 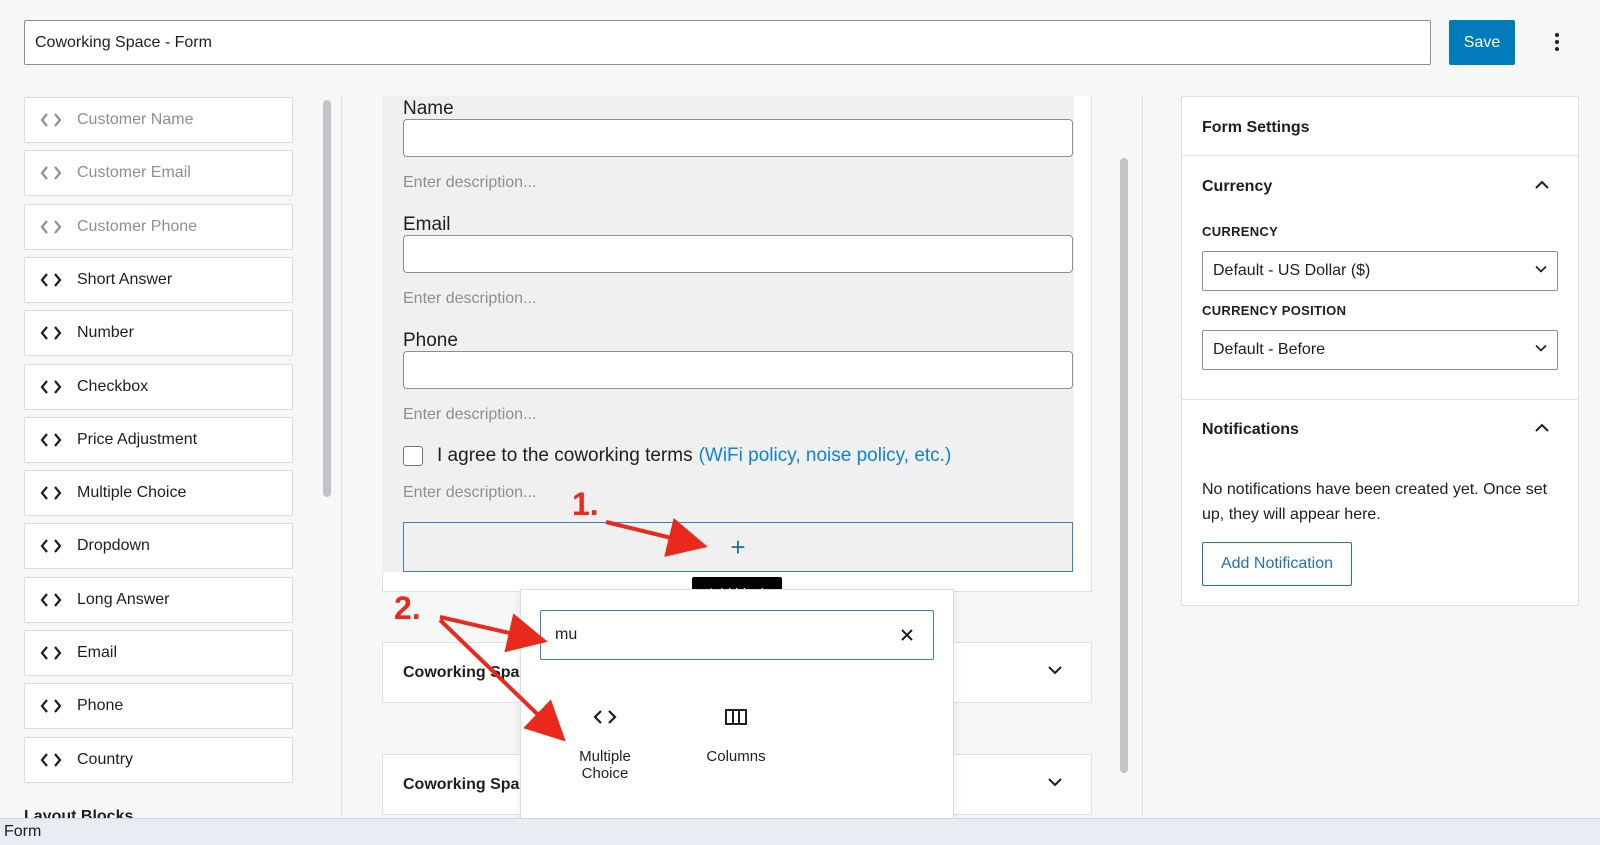 What do you see at coordinates (413, 456) in the screenshot?
I see `agree-checkbox` at bounding box center [413, 456].